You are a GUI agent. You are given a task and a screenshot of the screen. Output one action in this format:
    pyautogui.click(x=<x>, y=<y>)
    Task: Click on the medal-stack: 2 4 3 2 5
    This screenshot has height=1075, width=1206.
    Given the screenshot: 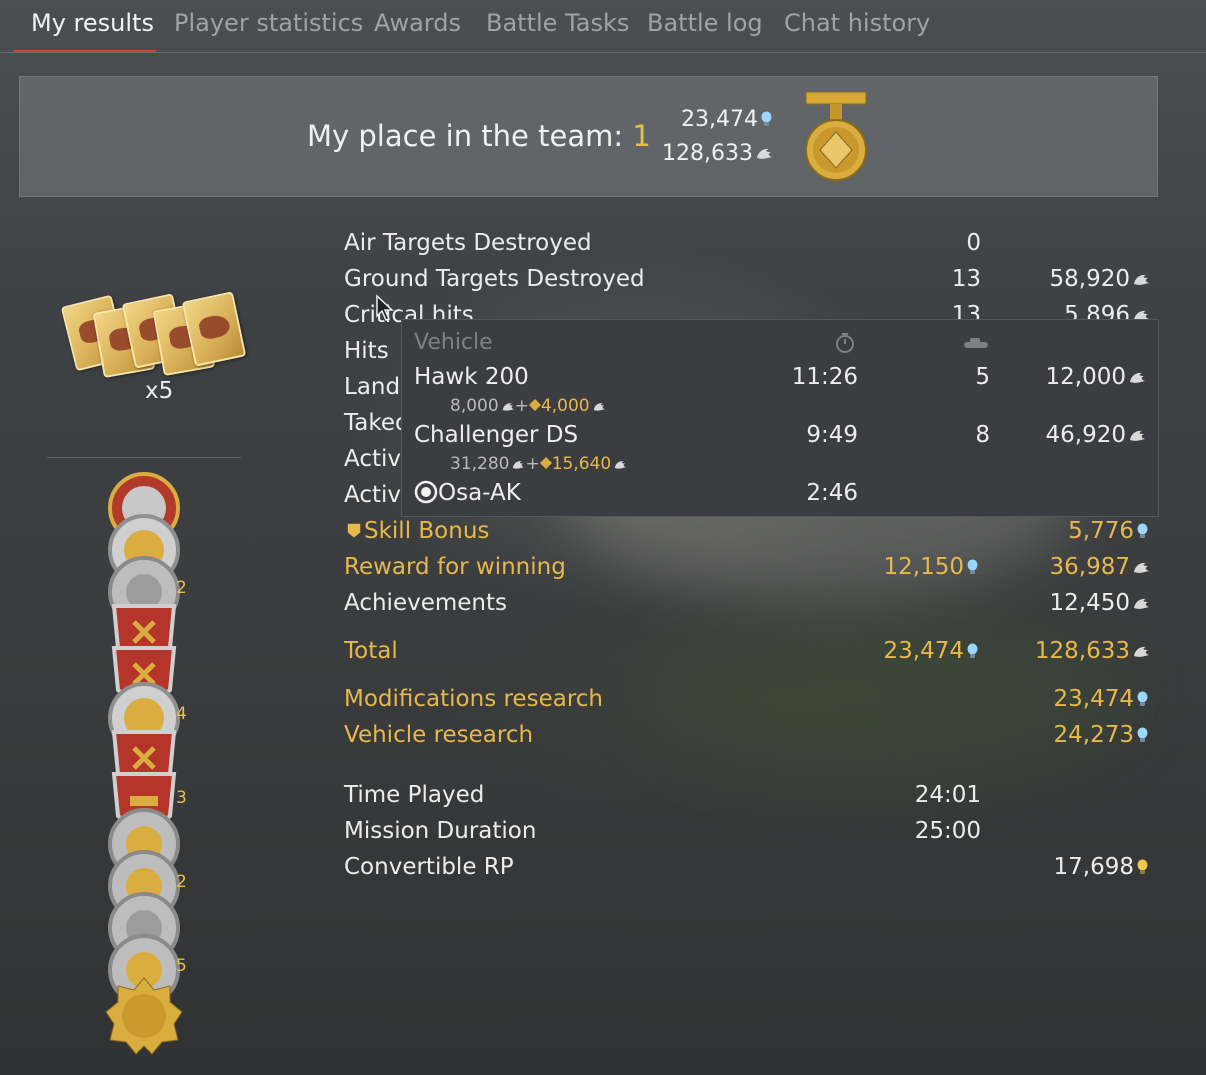 What is the action you would take?
    pyautogui.click(x=145, y=762)
    